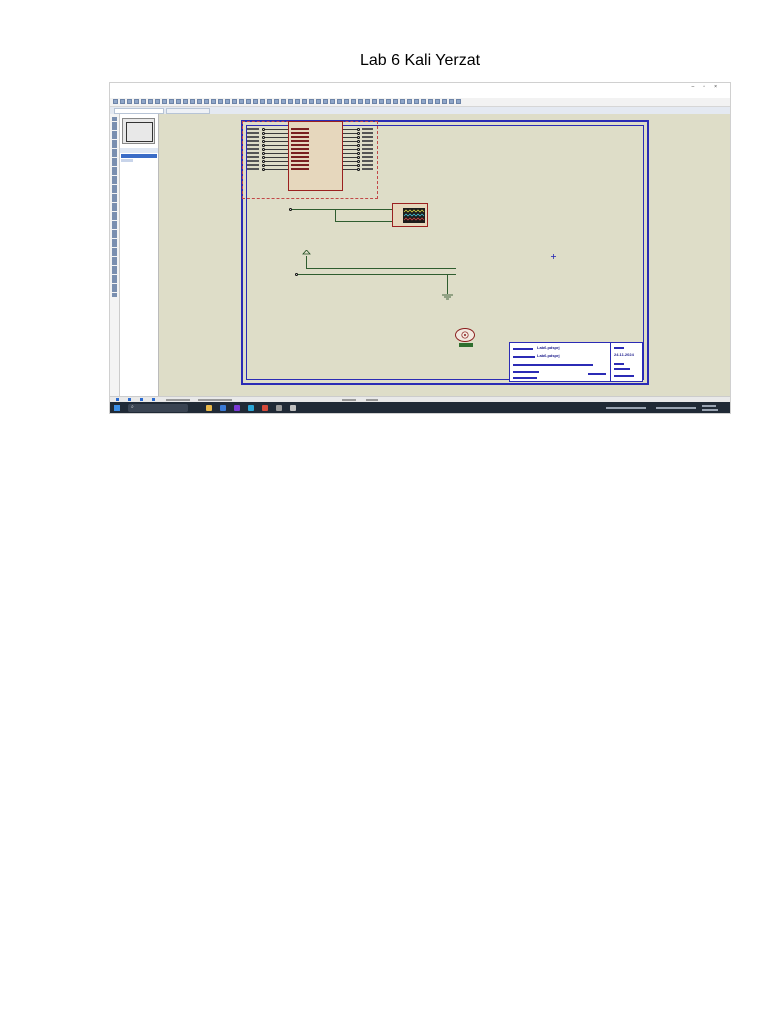 This screenshot has width=768, height=1024. Describe the element at coordinates (698, 87) in the screenshot. I see `window-minimize-icon: –` at that location.